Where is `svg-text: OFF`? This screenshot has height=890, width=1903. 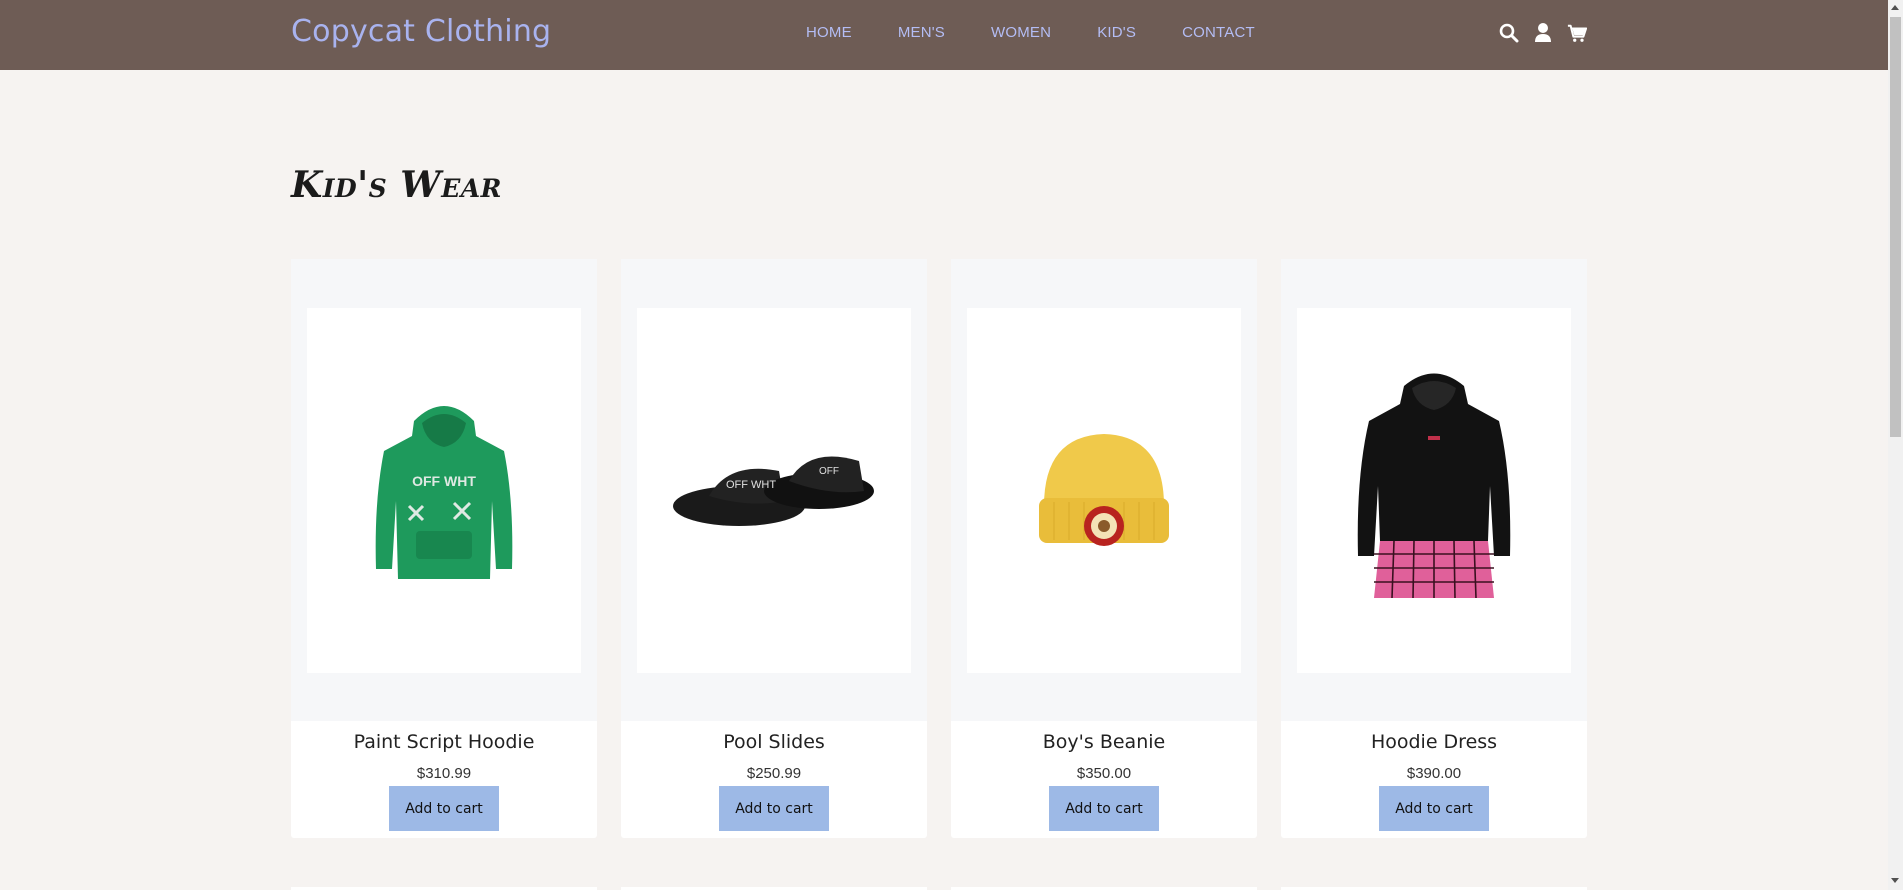 svg-text: OFF is located at coordinates (829, 471).